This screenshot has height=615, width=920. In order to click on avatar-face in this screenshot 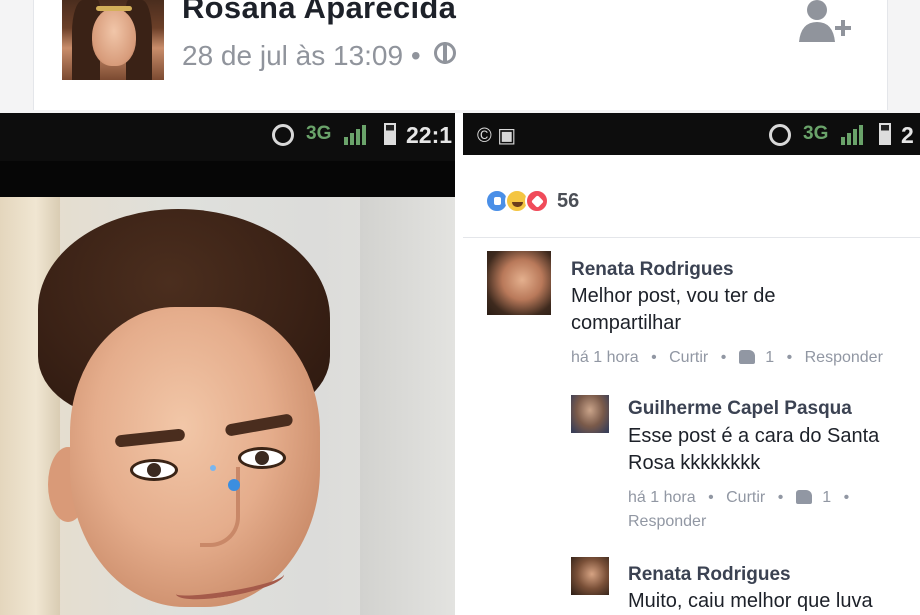, I will do `click(114, 37)`.